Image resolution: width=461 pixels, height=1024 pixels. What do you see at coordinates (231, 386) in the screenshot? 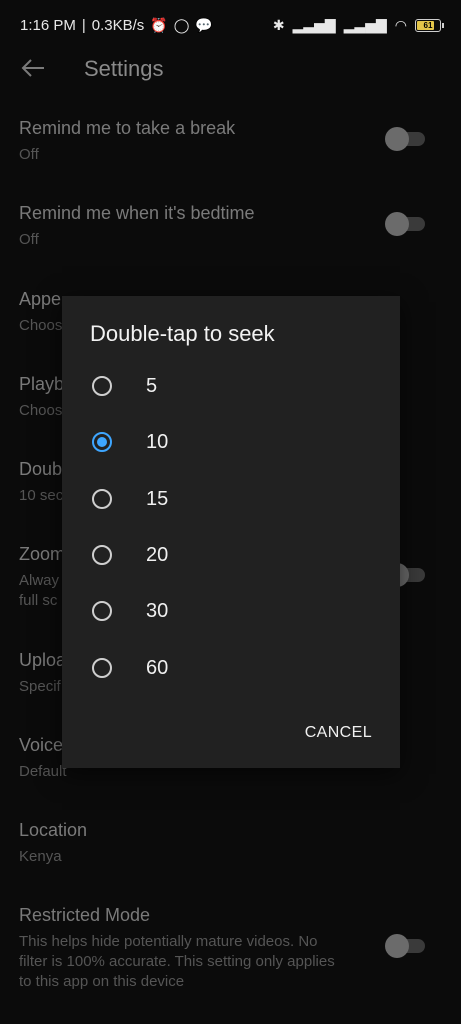
I see `option-5: 5` at bounding box center [231, 386].